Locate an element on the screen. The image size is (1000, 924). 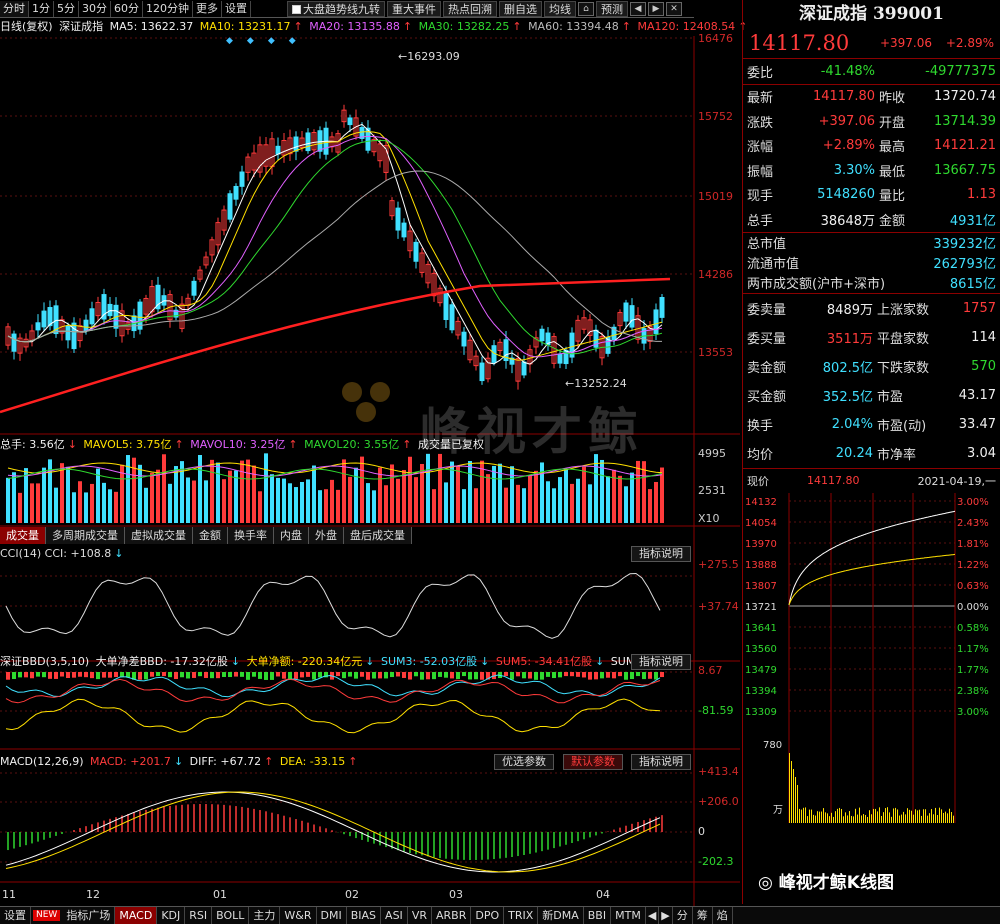
tab-wr: W&R is located at coordinates (298, 915).